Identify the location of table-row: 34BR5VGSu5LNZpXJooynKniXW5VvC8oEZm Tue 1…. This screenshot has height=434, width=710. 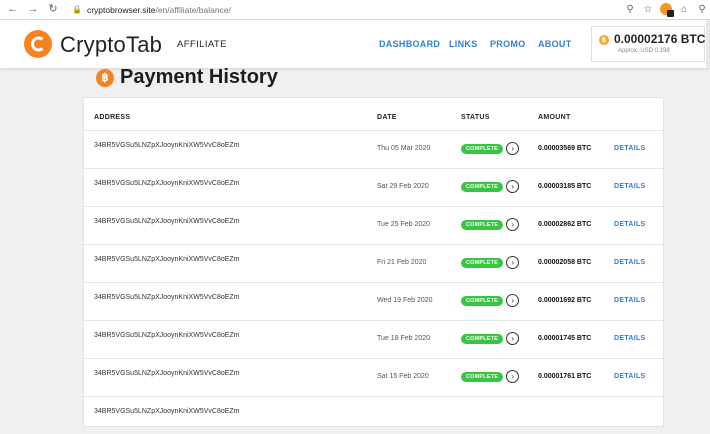
(373, 339).